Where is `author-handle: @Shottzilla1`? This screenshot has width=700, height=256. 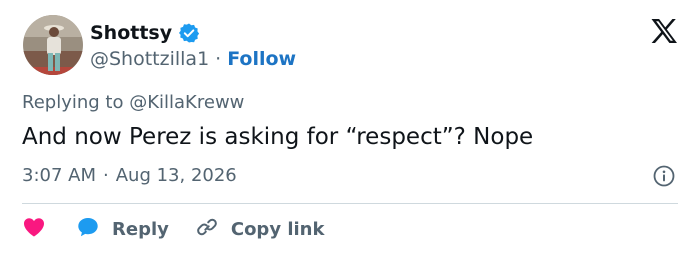 author-handle: @Shottzilla1 is located at coordinates (149, 59).